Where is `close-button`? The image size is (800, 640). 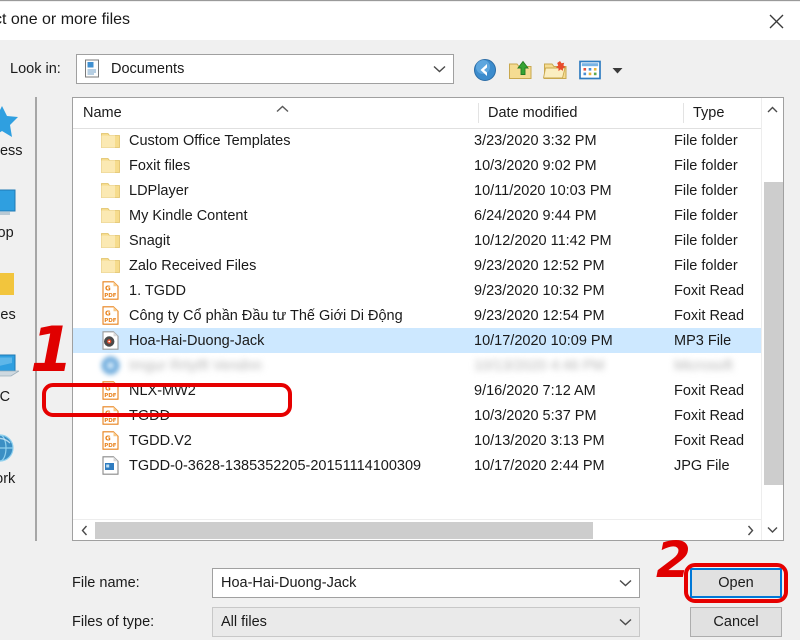
close-button is located at coordinates (776, 21).